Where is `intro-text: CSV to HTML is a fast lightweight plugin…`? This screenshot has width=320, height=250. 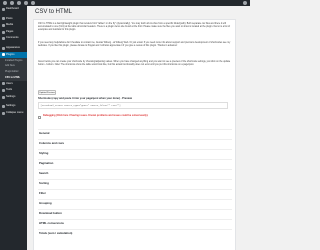 intro-text: CSV to HTML is a fast lightweight plugin… is located at coordinates (134, 27).